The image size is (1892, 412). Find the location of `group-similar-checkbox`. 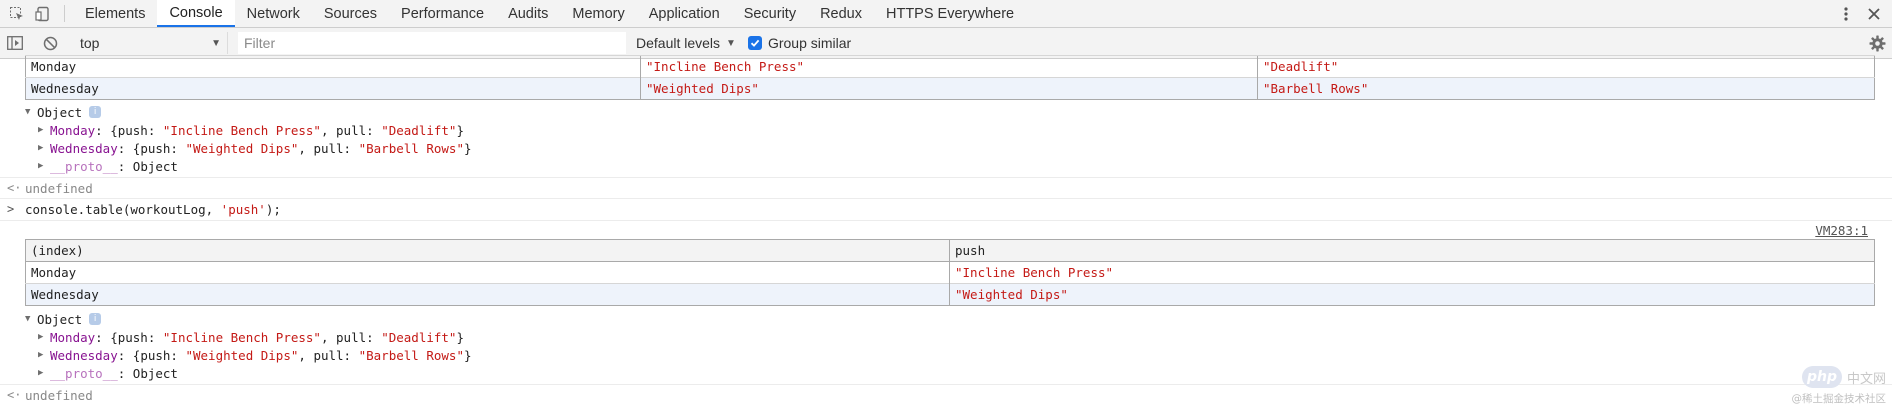

group-similar-checkbox is located at coordinates (754, 43).